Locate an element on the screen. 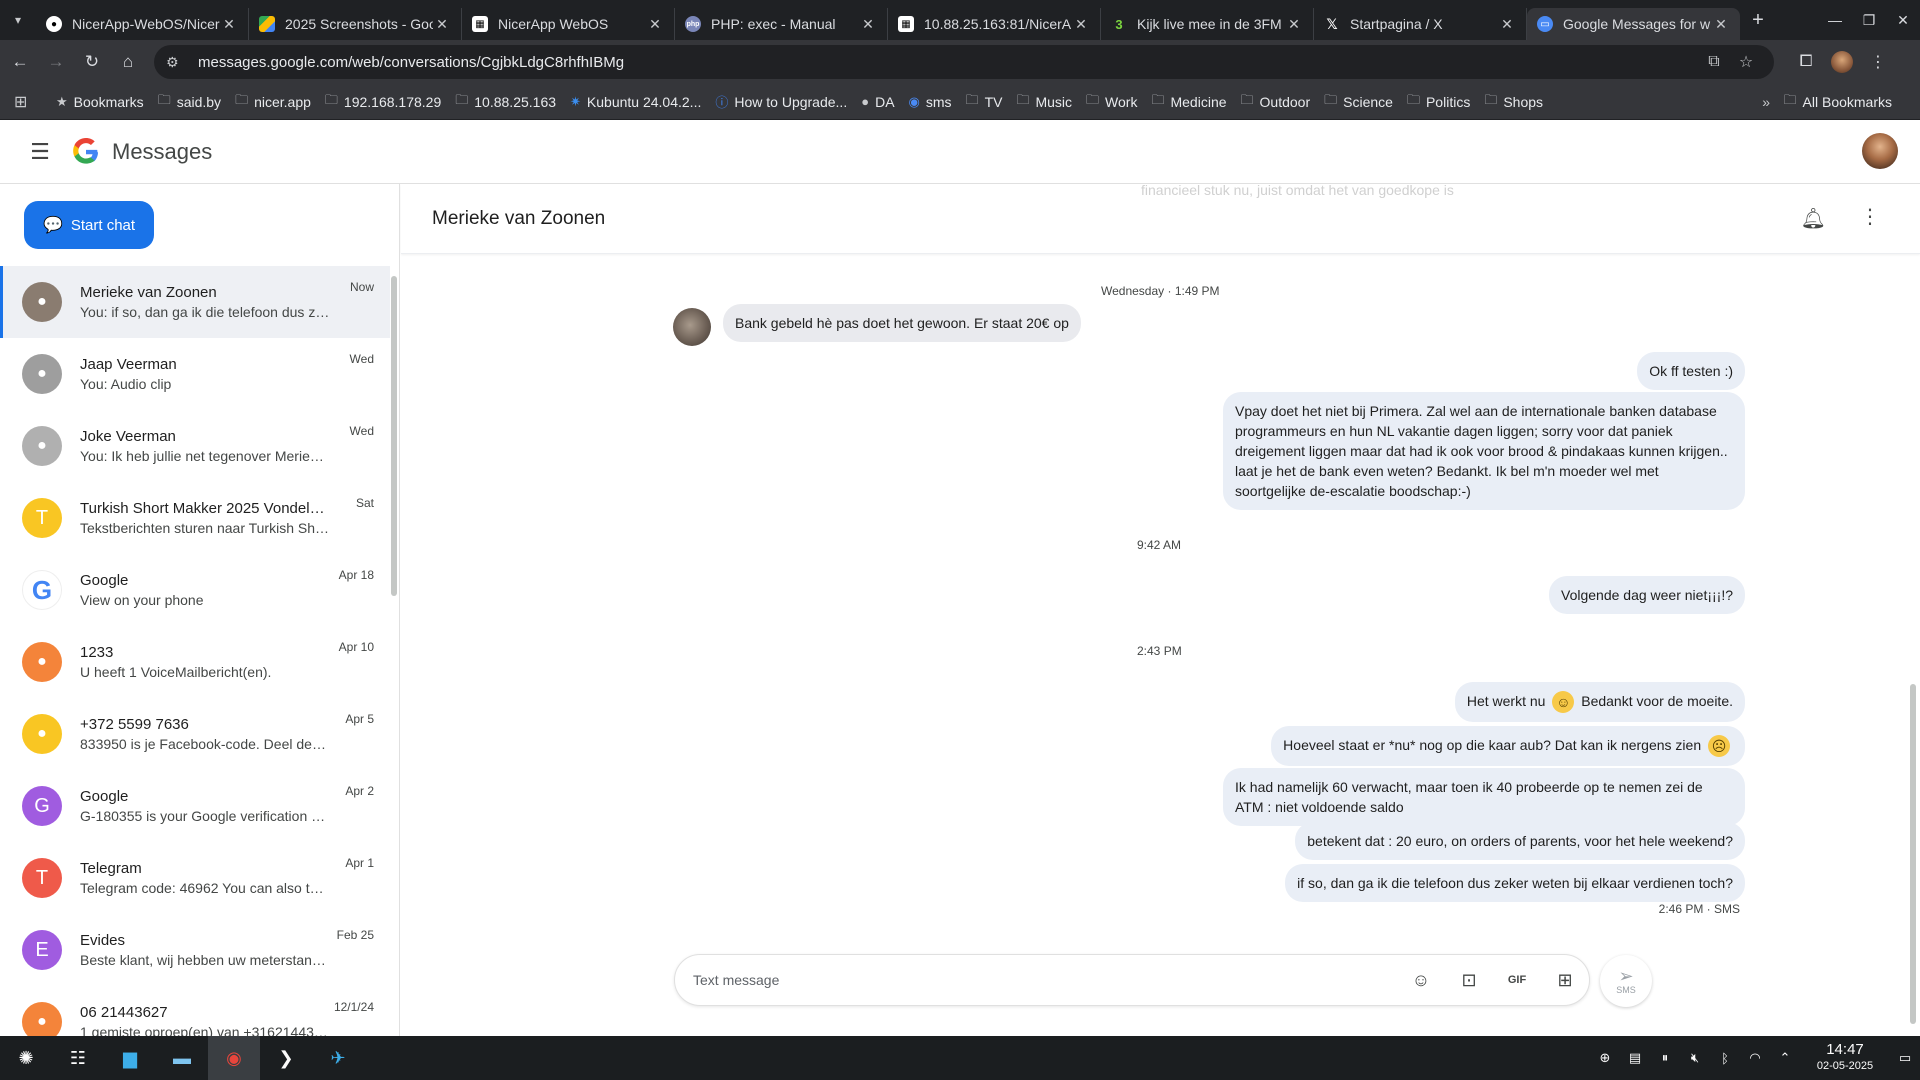  browser-tab: 2025 Screenshots - Goo ✕ is located at coordinates (355, 24).